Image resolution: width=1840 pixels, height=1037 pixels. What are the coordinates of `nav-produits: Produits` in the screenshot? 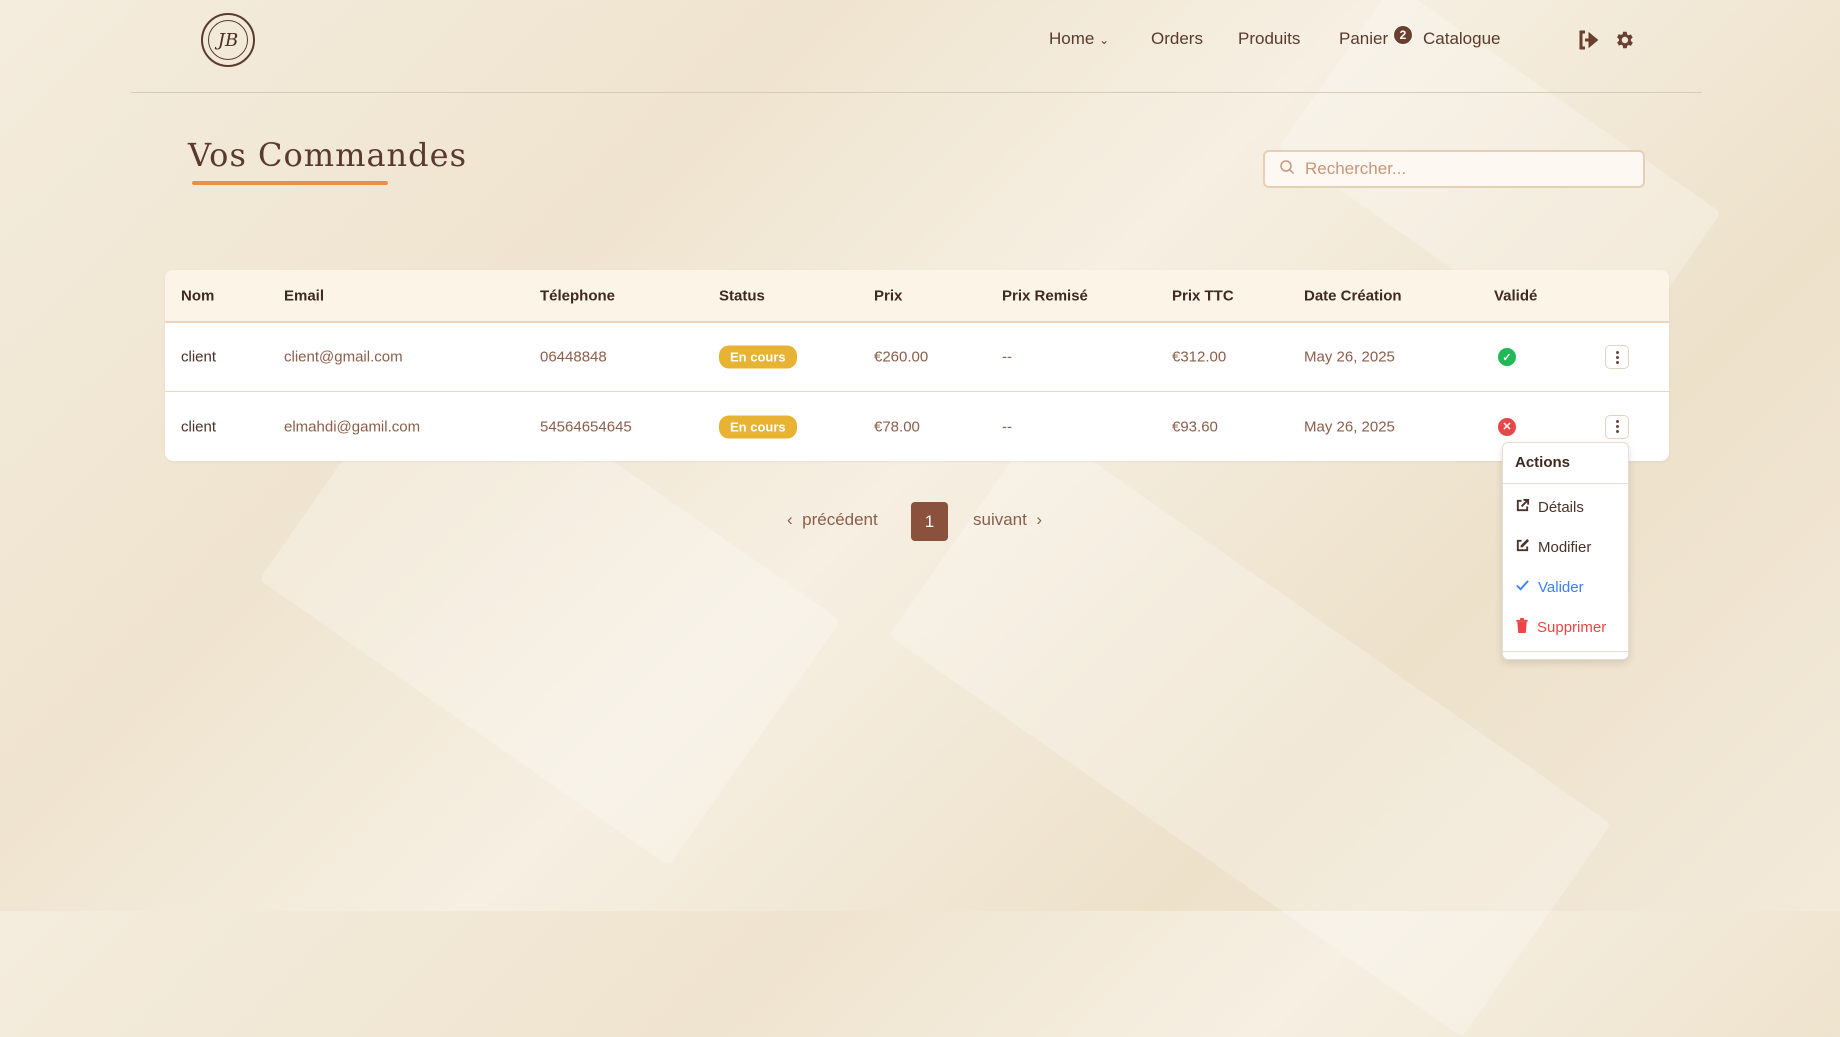 It's located at (1269, 39).